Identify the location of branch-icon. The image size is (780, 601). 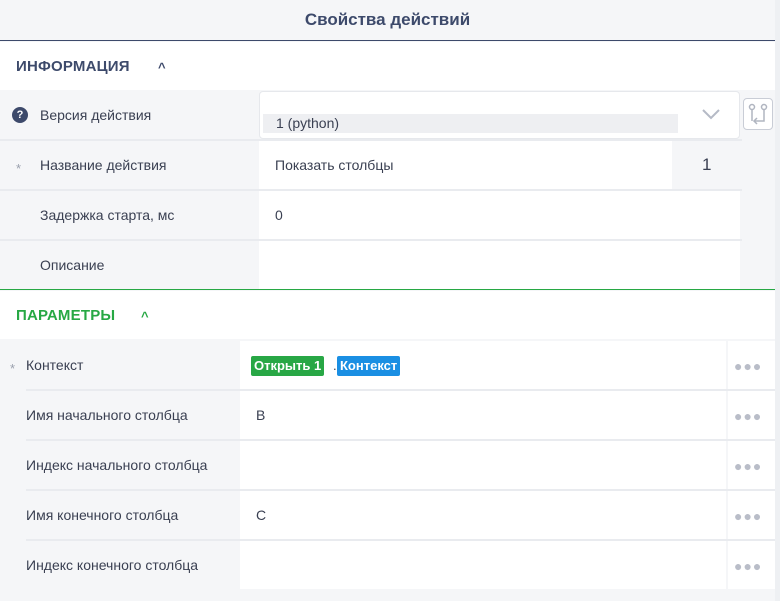
(758, 114).